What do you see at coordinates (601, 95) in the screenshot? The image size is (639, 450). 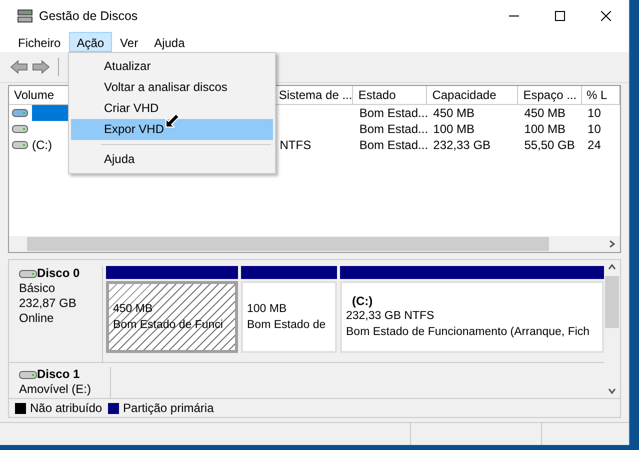 I see `column-header: % L` at bounding box center [601, 95].